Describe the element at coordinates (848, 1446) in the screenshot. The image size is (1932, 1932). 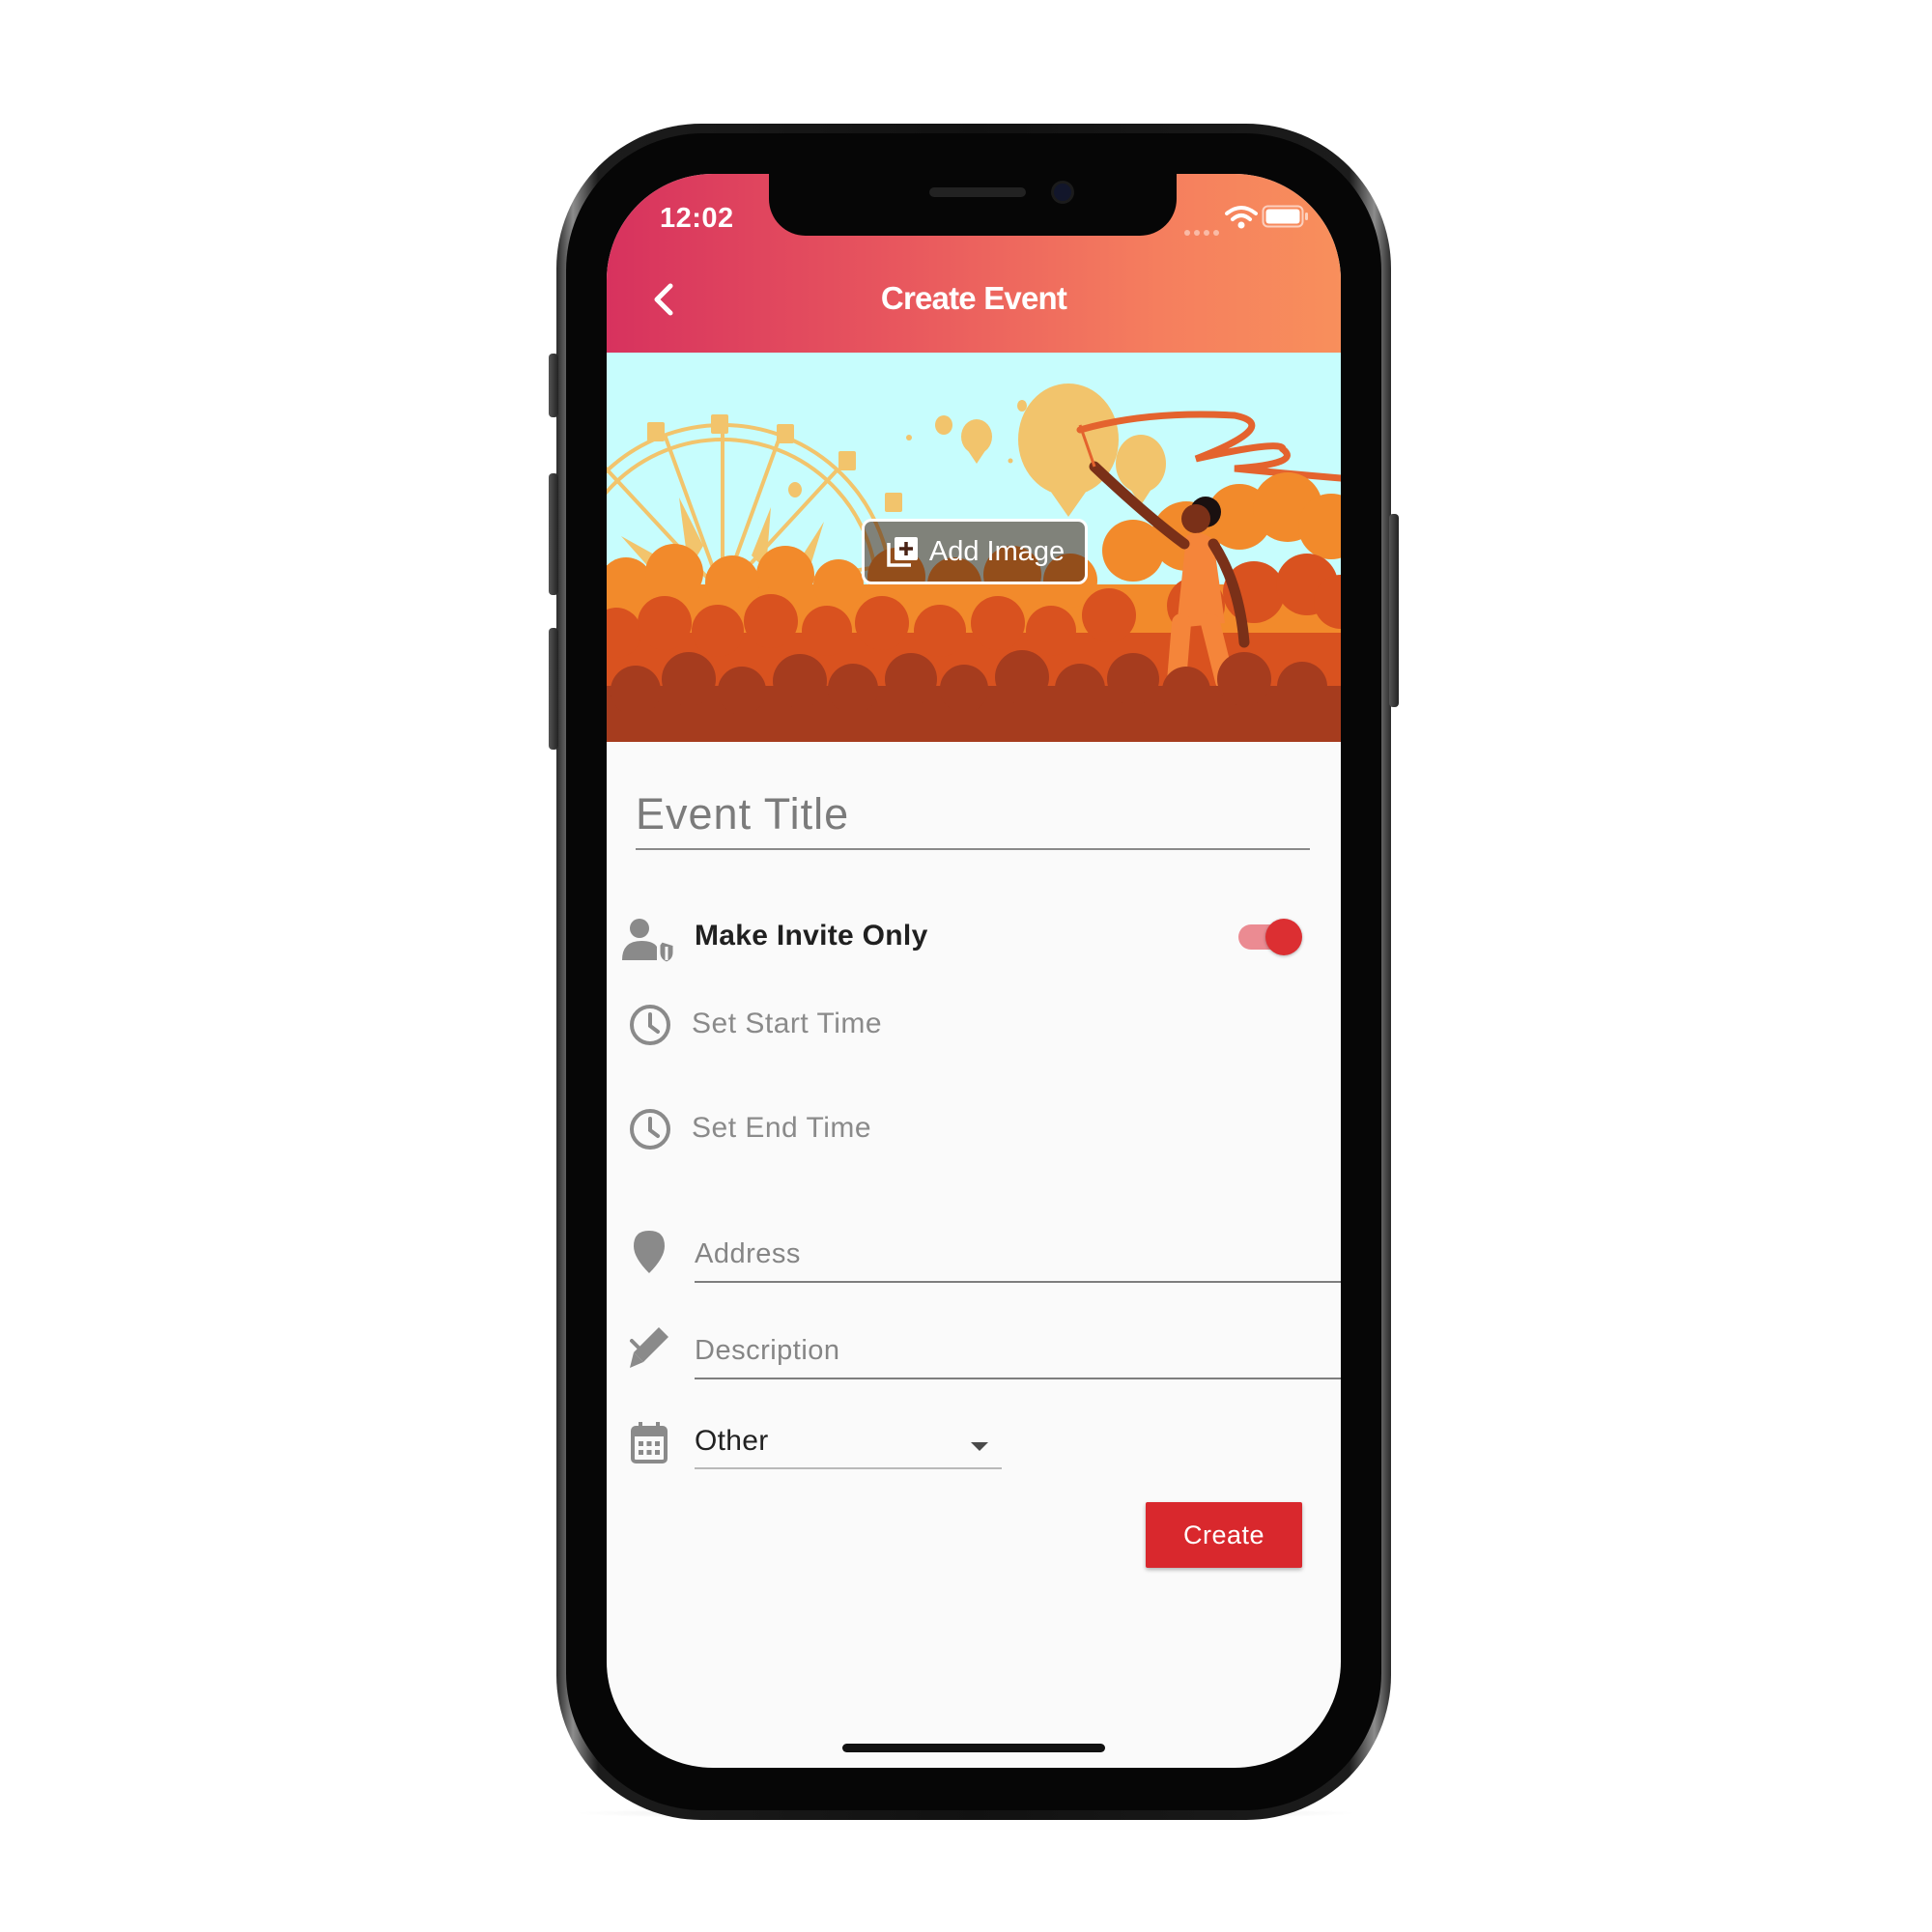
I see `category-select: Other` at that location.